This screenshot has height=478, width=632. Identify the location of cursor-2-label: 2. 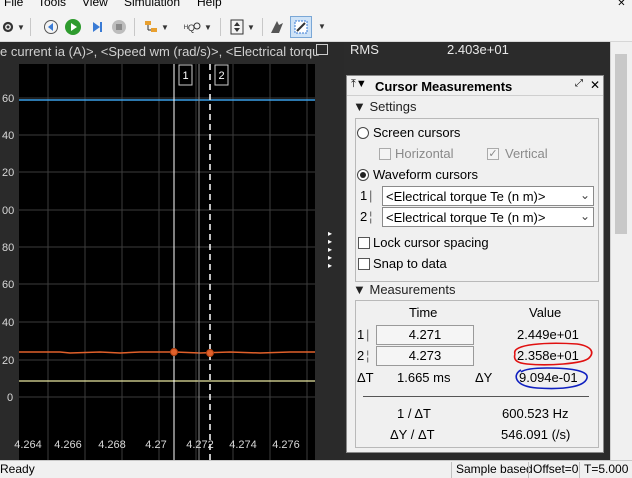
(221, 76).